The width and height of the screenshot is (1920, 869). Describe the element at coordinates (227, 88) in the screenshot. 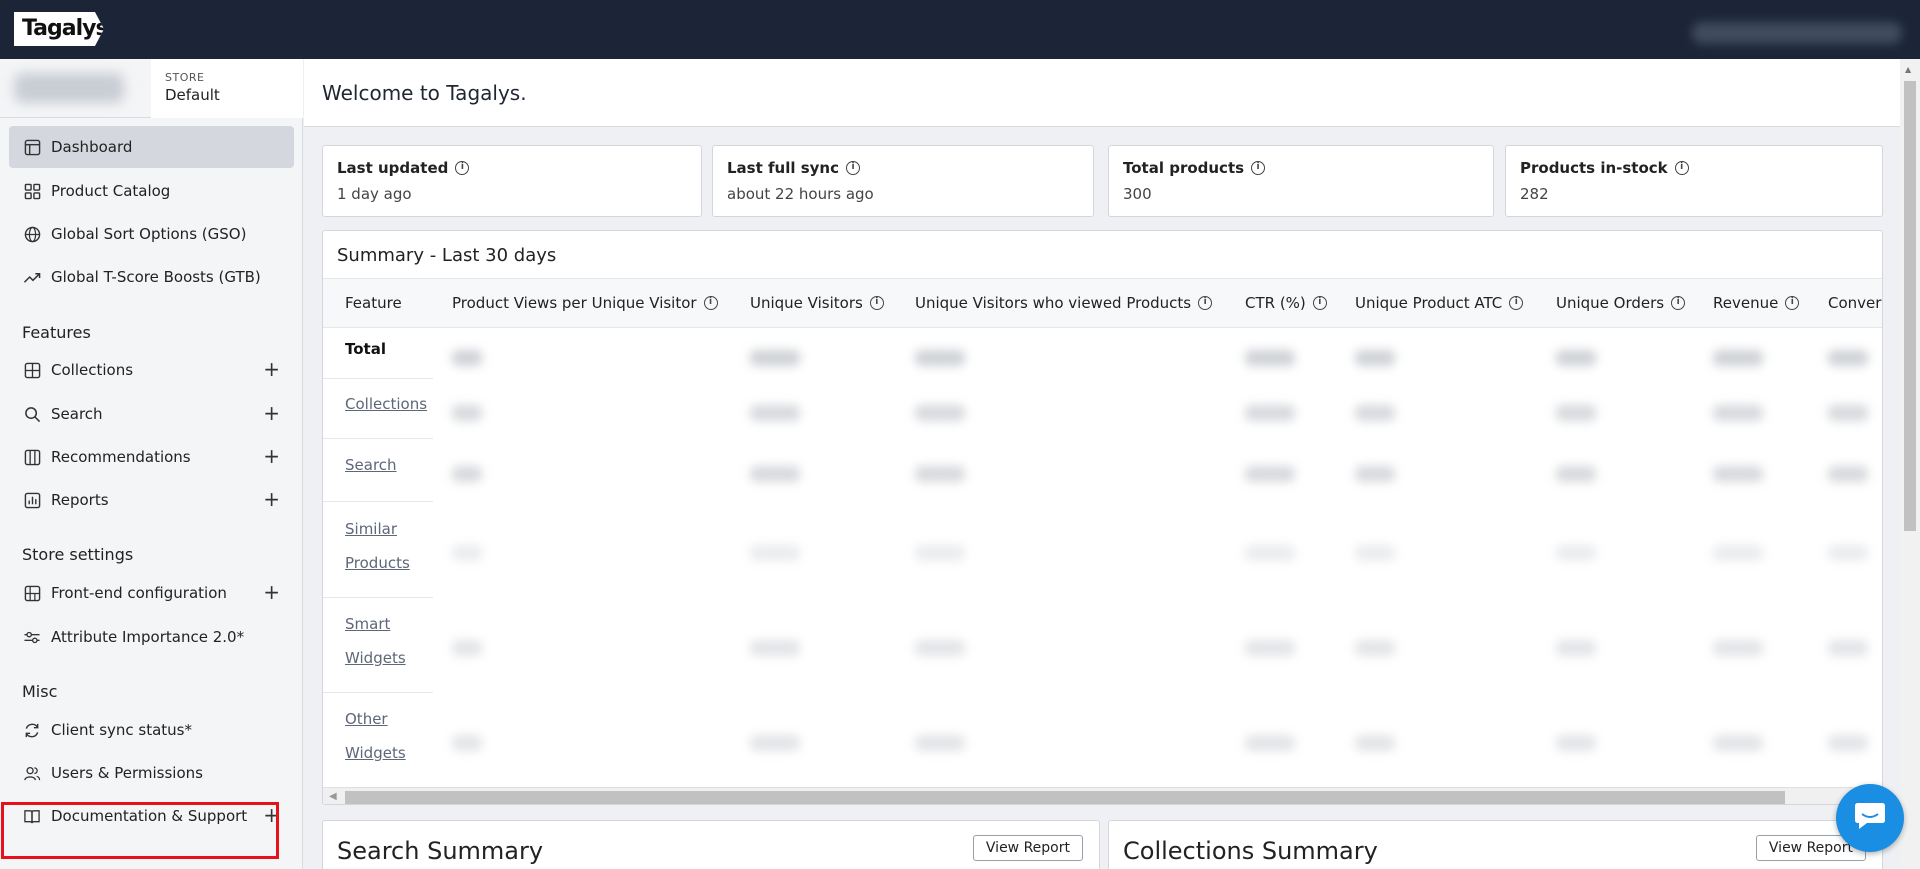

I see `store-selector: STORE Default` at that location.